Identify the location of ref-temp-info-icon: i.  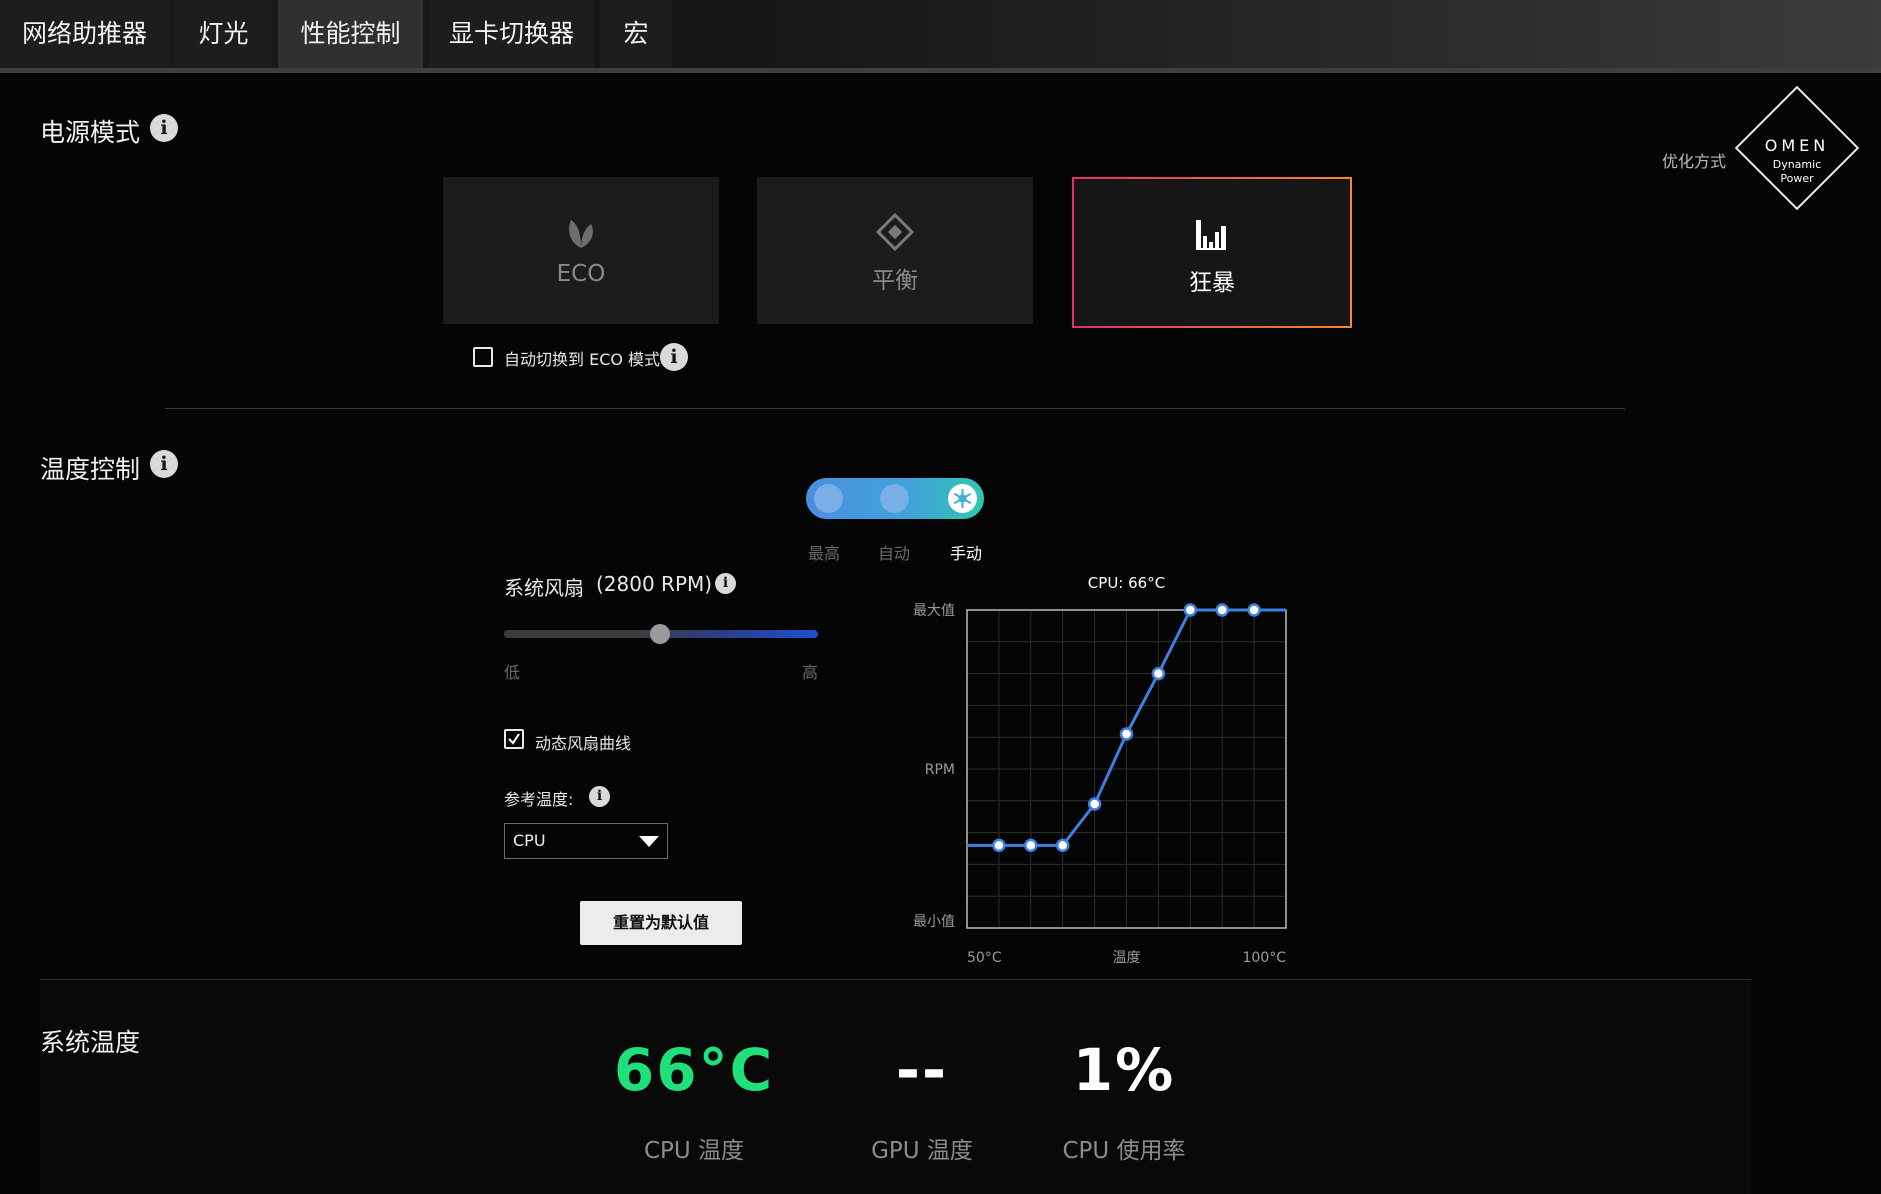
(599, 796).